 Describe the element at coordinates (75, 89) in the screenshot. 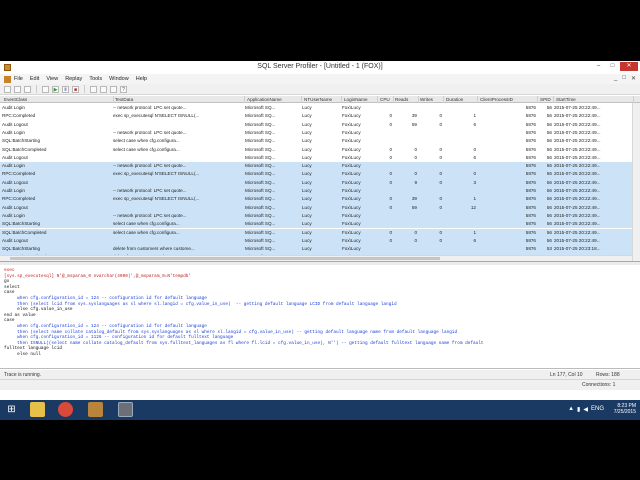

I see `stop-icon: ■` at that location.